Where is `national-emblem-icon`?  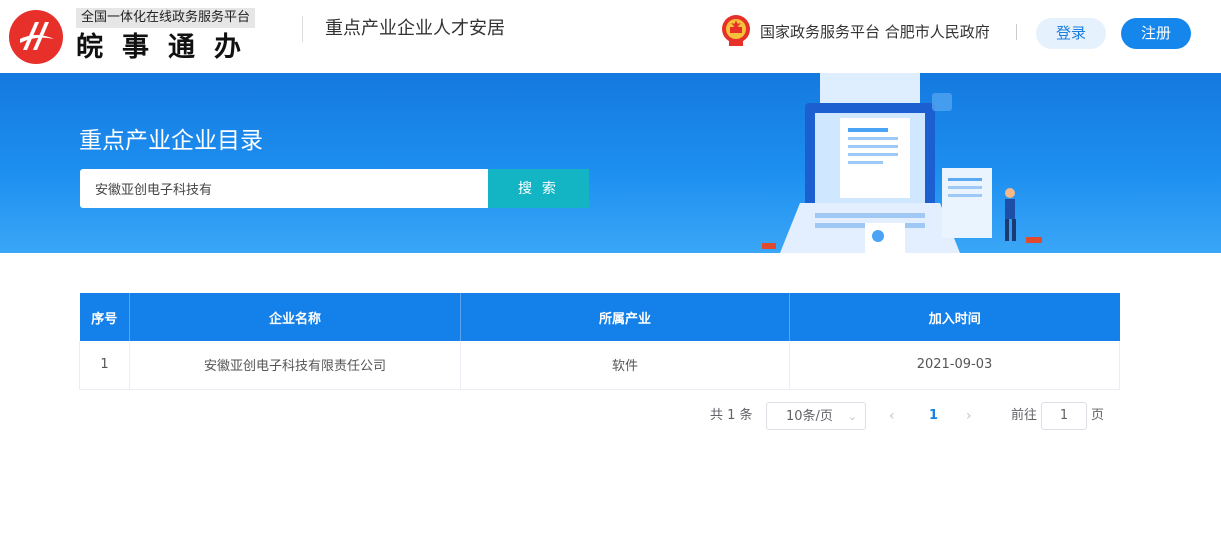 national-emblem-icon is located at coordinates (736, 30).